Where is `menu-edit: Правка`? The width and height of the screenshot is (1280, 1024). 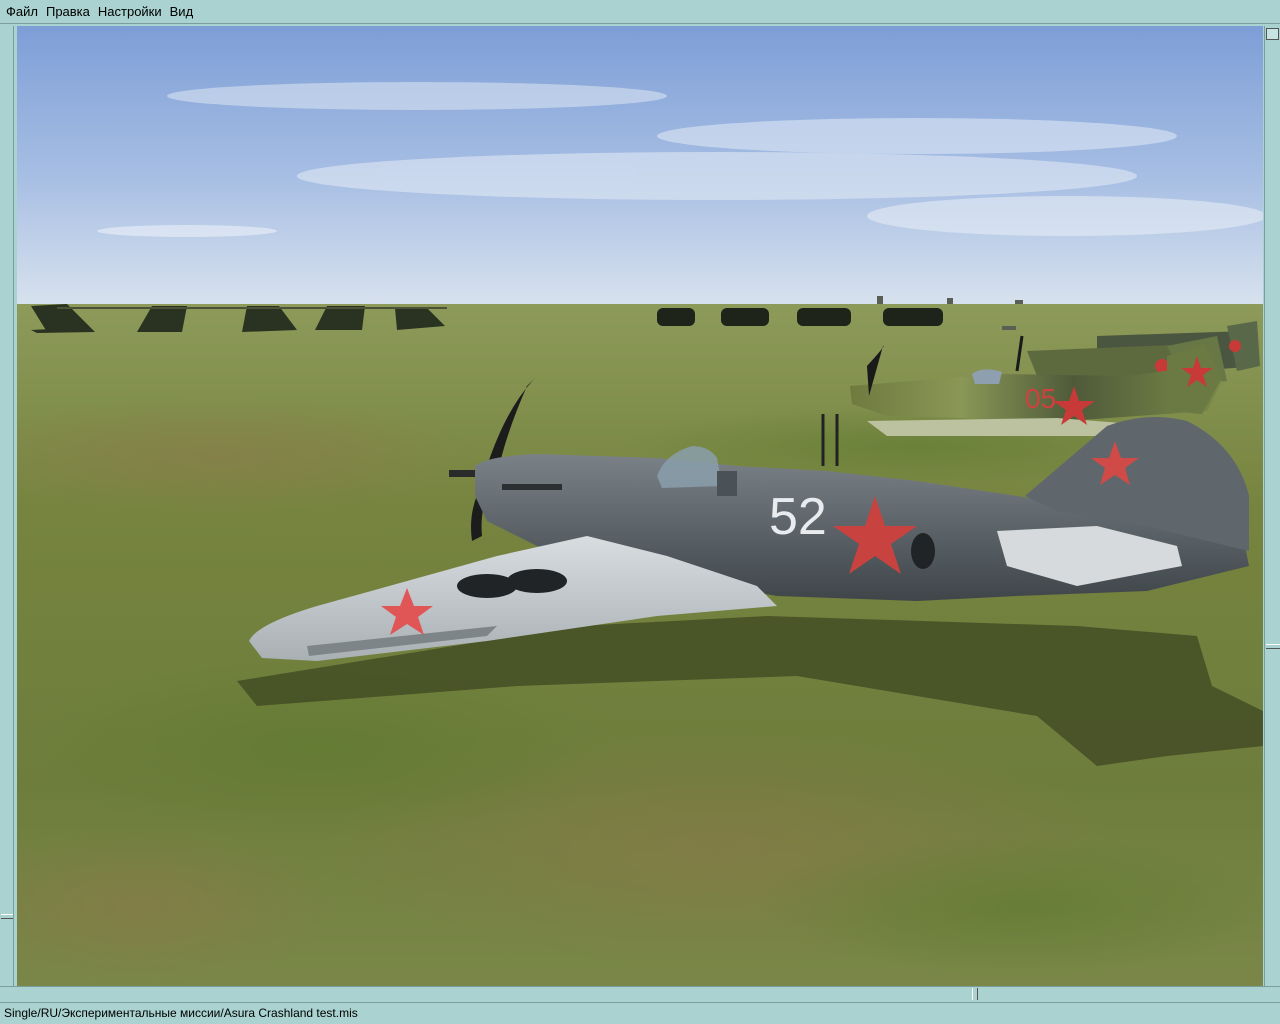
menu-edit: Правка is located at coordinates (68, 12).